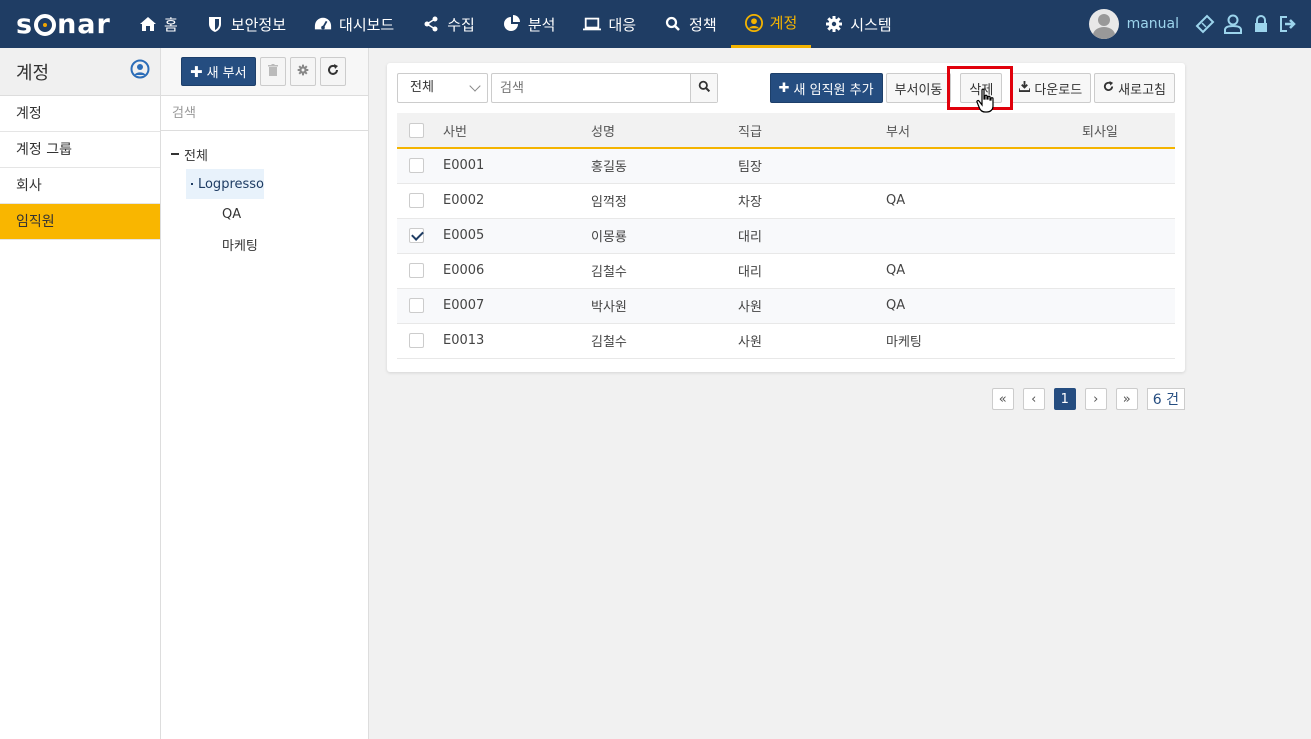 The width and height of the screenshot is (1311, 739). Describe the element at coordinates (984, 131) in the screenshot. I see `header-department: 부서` at that location.